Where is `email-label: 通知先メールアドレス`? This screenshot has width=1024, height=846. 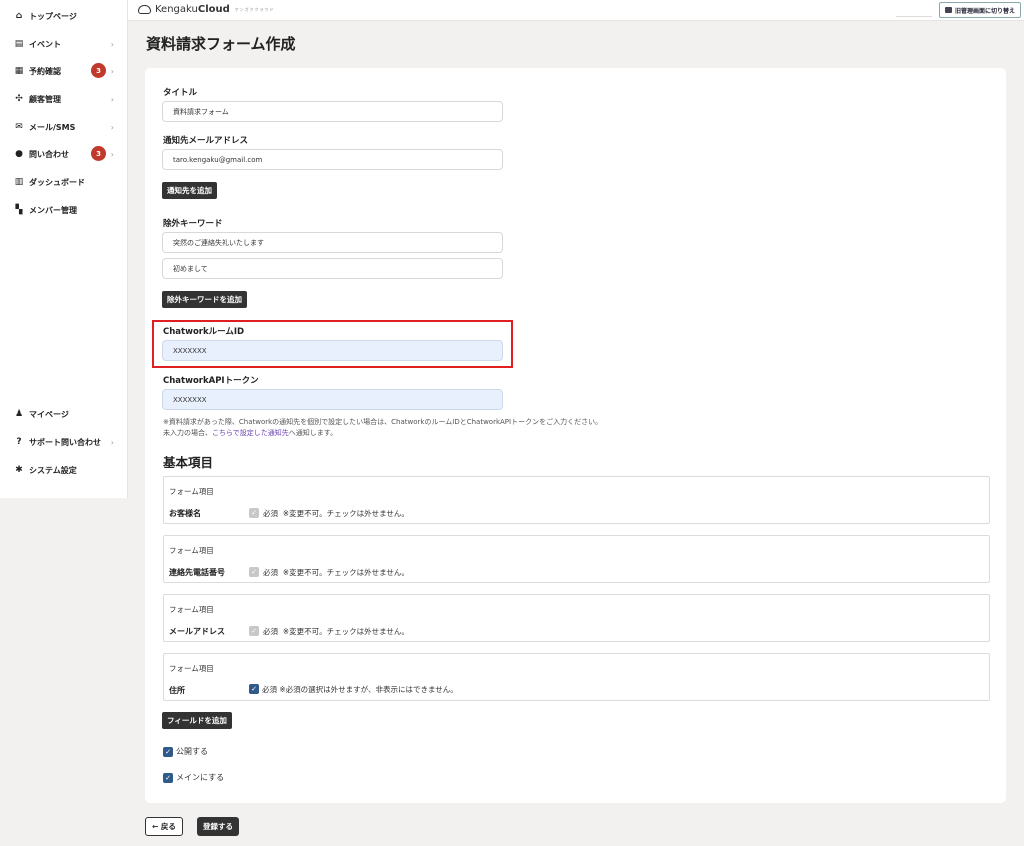
email-label: 通知先メールアドレス is located at coordinates (206, 141).